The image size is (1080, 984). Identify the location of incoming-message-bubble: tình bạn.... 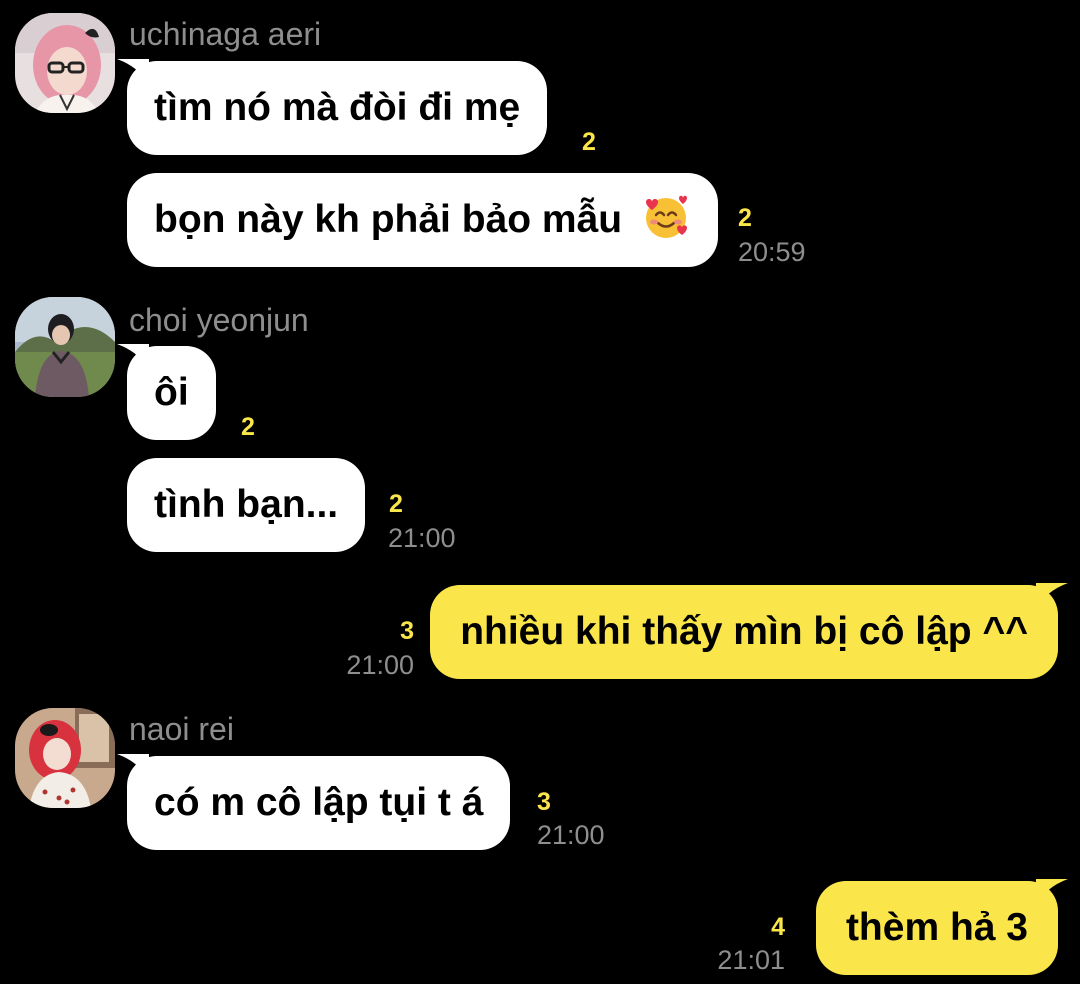
(246, 505).